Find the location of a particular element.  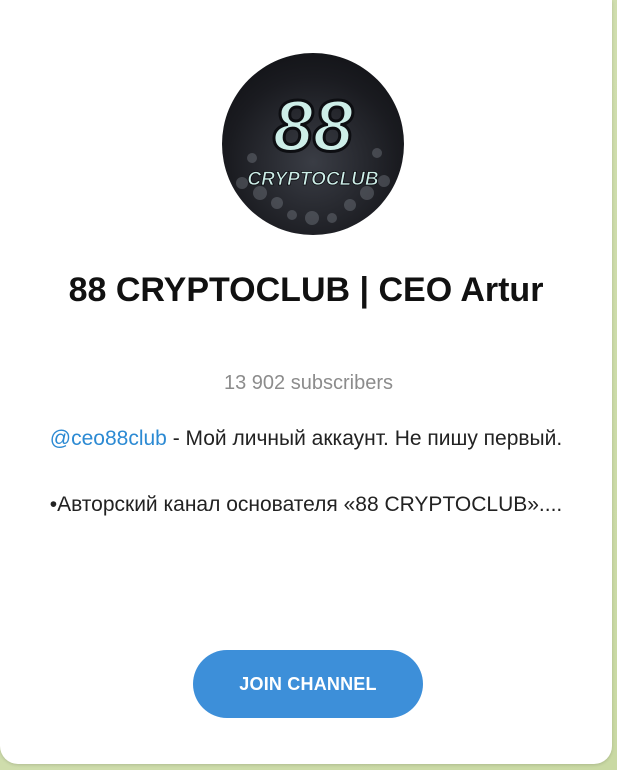

description-text-1: - Мой личный аккаунт. Не пишу первый. is located at coordinates (364, 438).